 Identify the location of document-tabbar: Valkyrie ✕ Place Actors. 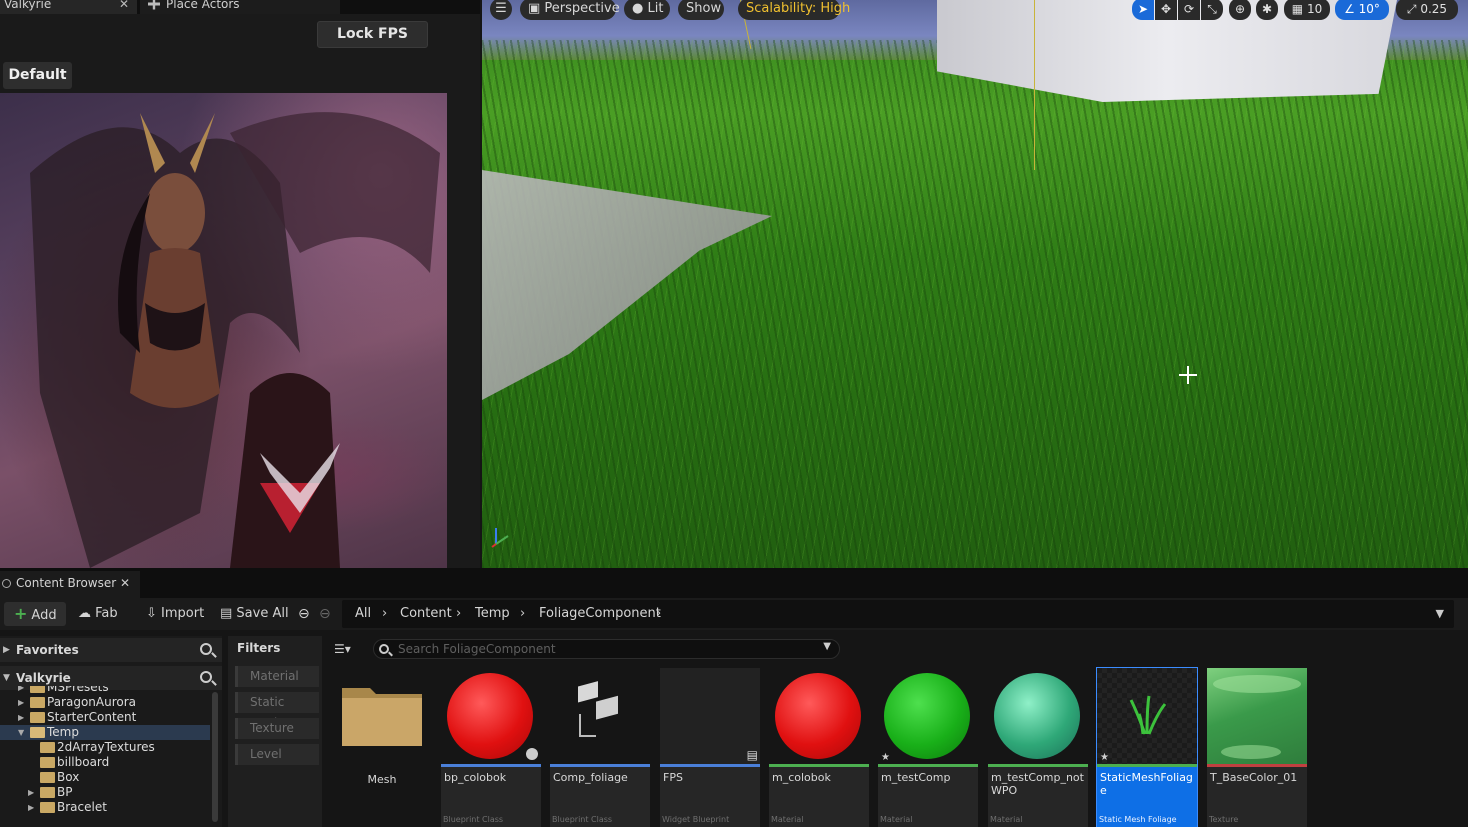
(240, 7).